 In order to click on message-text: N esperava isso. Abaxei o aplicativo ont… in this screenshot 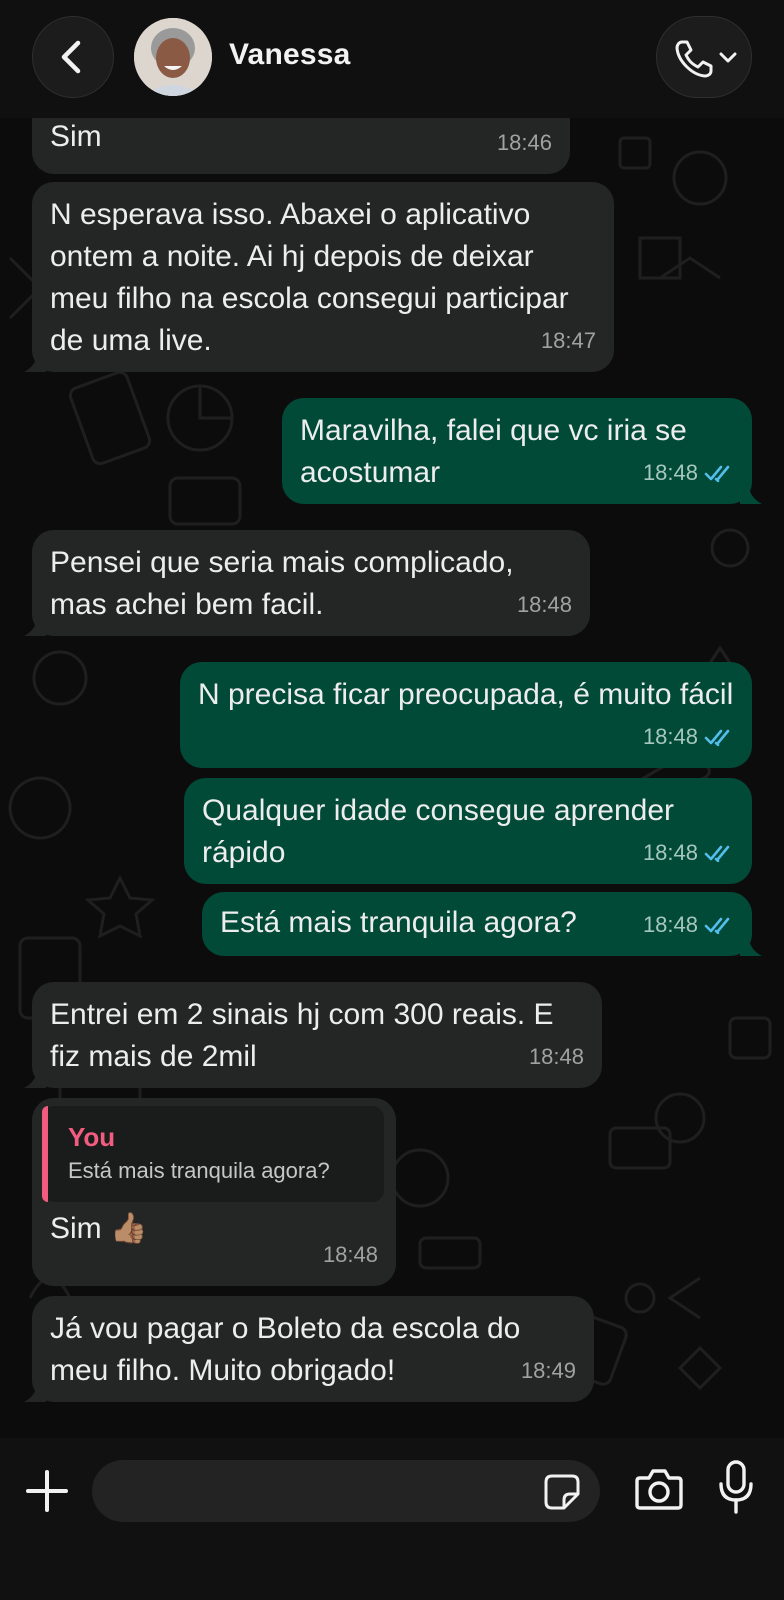, I will do `click(313, 277)`.